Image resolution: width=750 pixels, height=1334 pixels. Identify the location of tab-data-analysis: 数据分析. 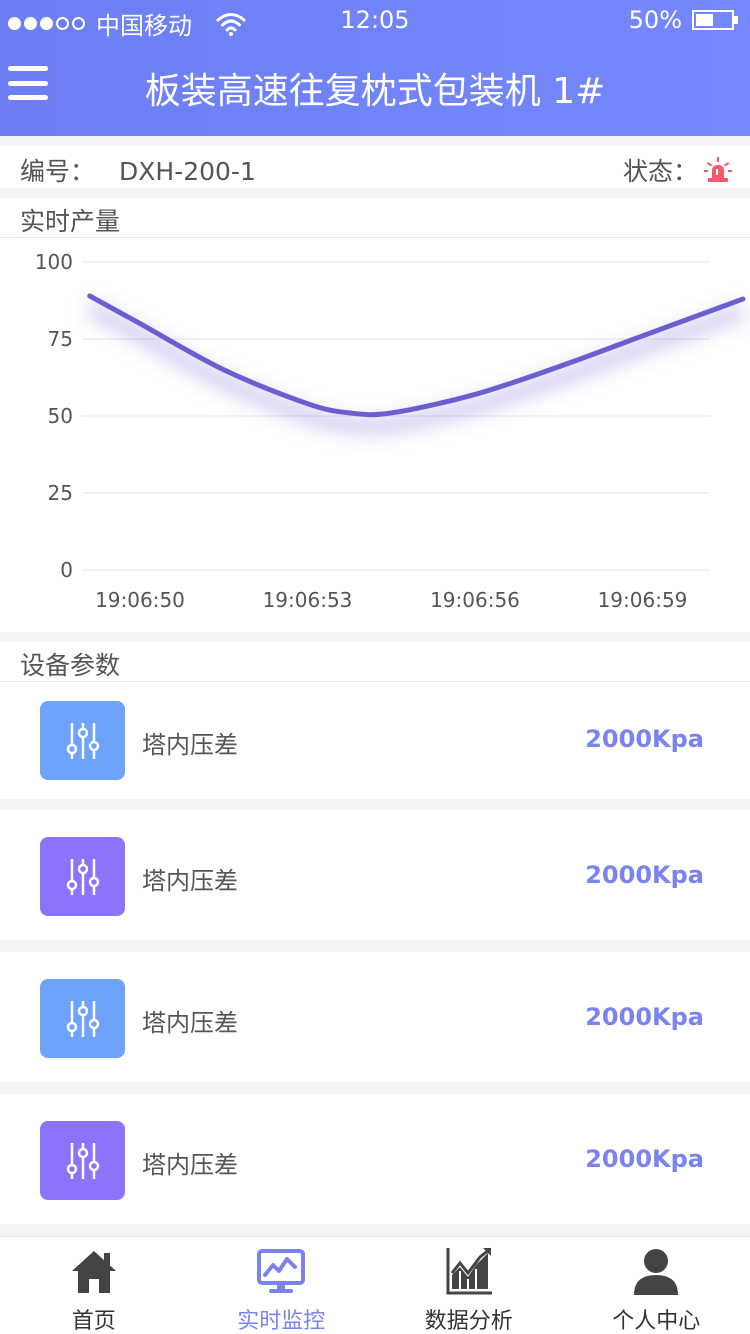
(469, 1285).